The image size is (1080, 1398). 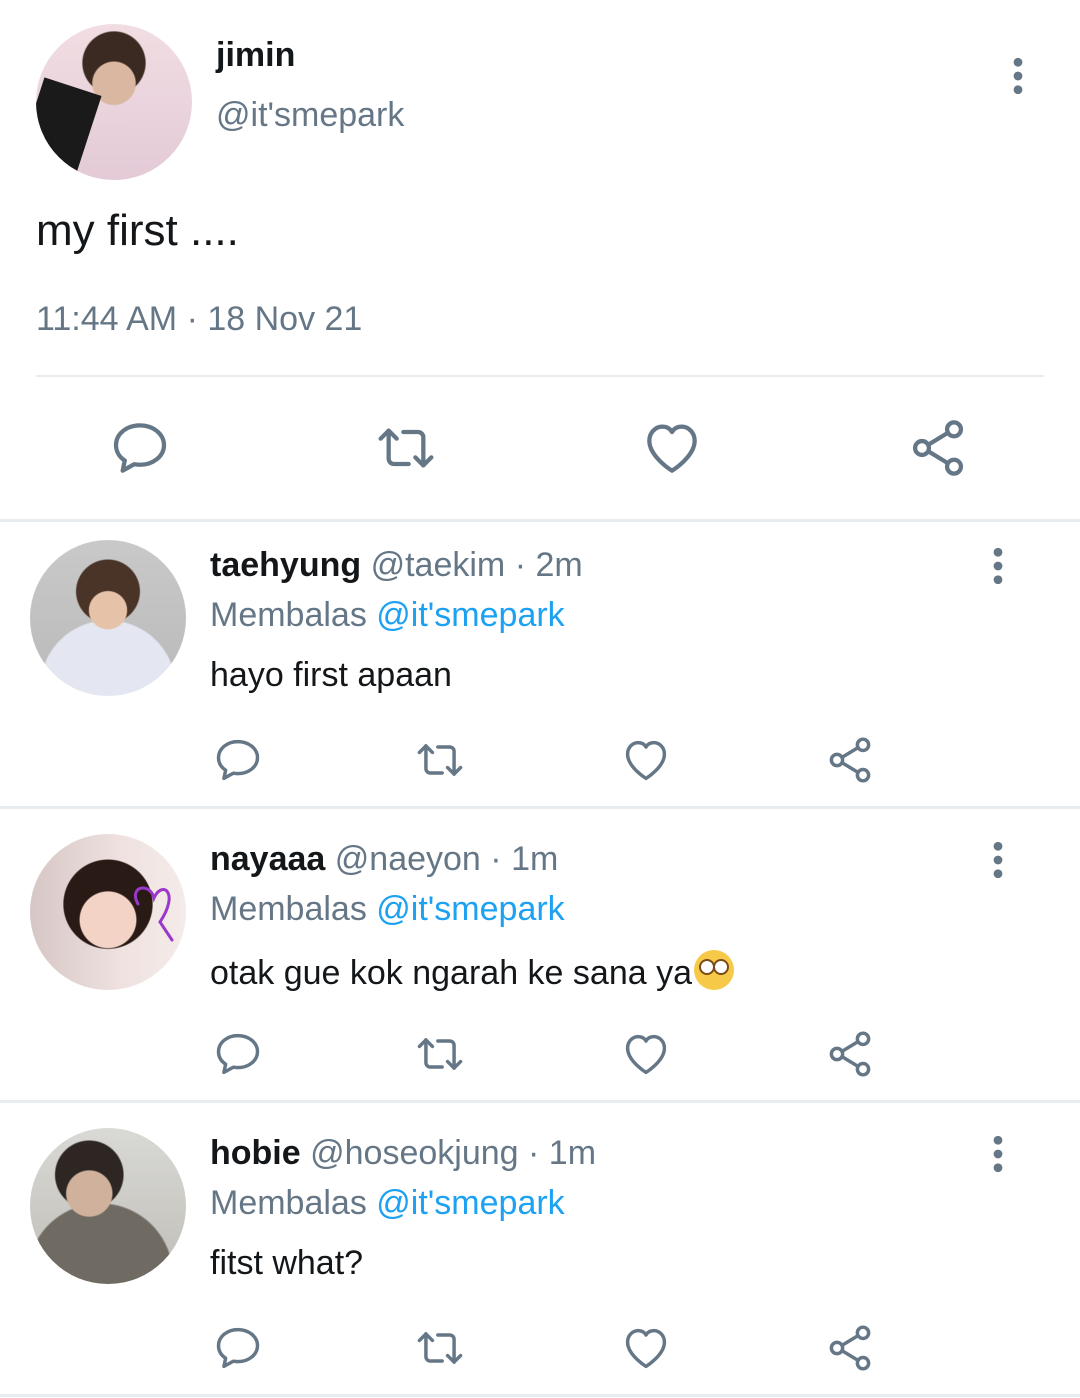 I want to click on author-name: taehyung, so click(x=285, y=565).